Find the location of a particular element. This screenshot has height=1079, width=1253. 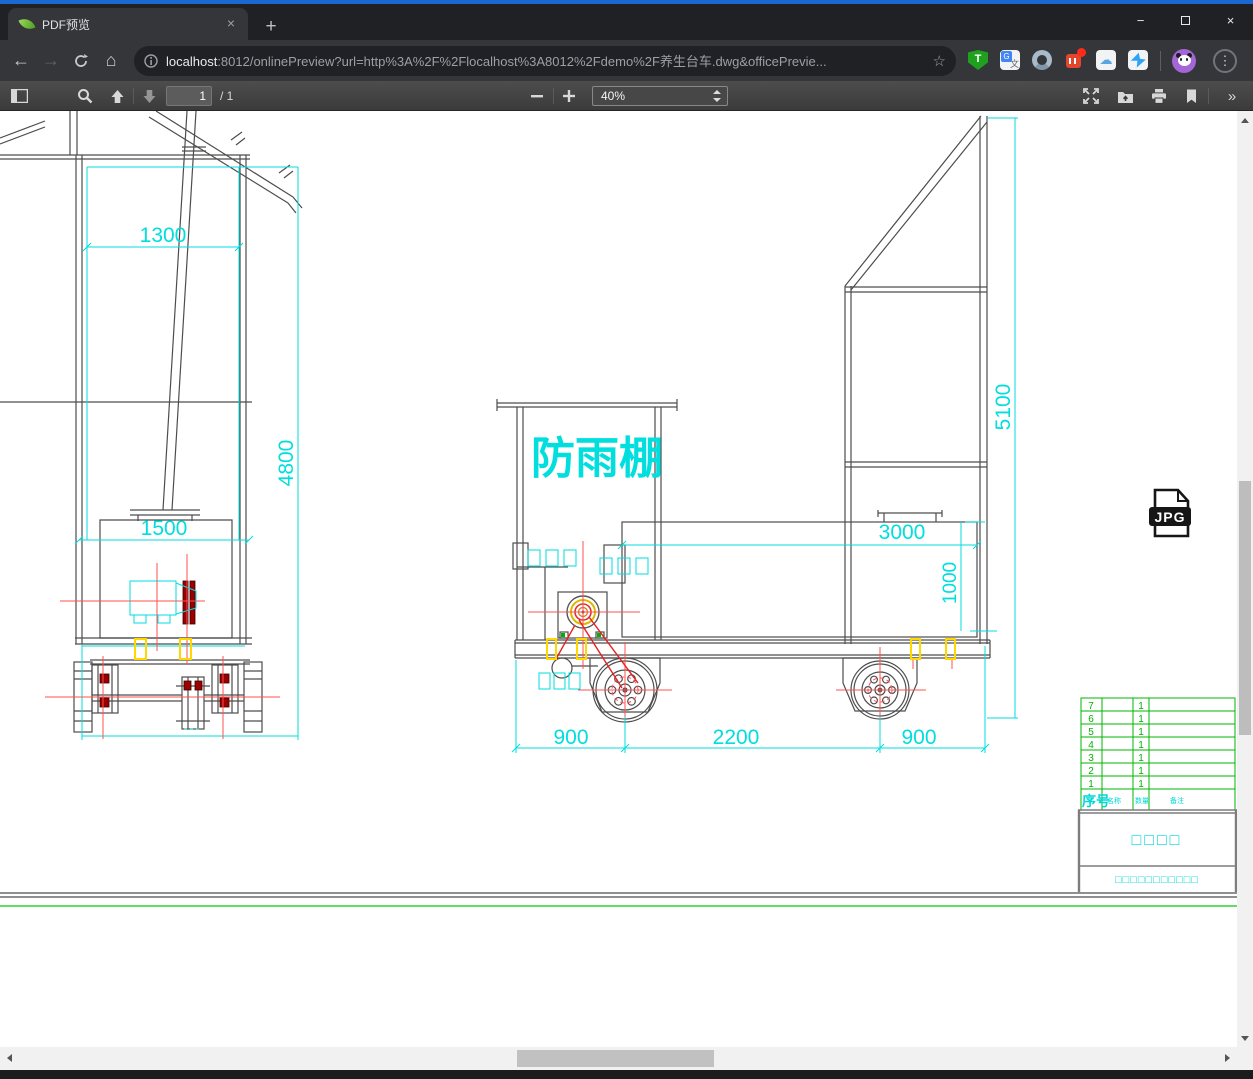

belt-lines is located at coordinates (597, 652).